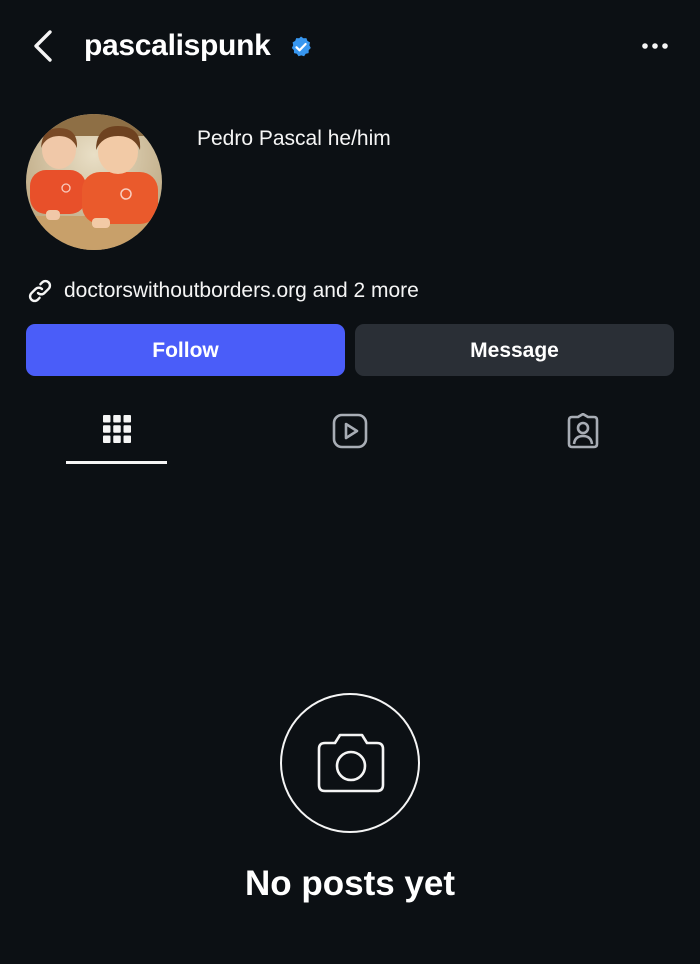  I want to click on empty-state-camera, so click(350, 763).